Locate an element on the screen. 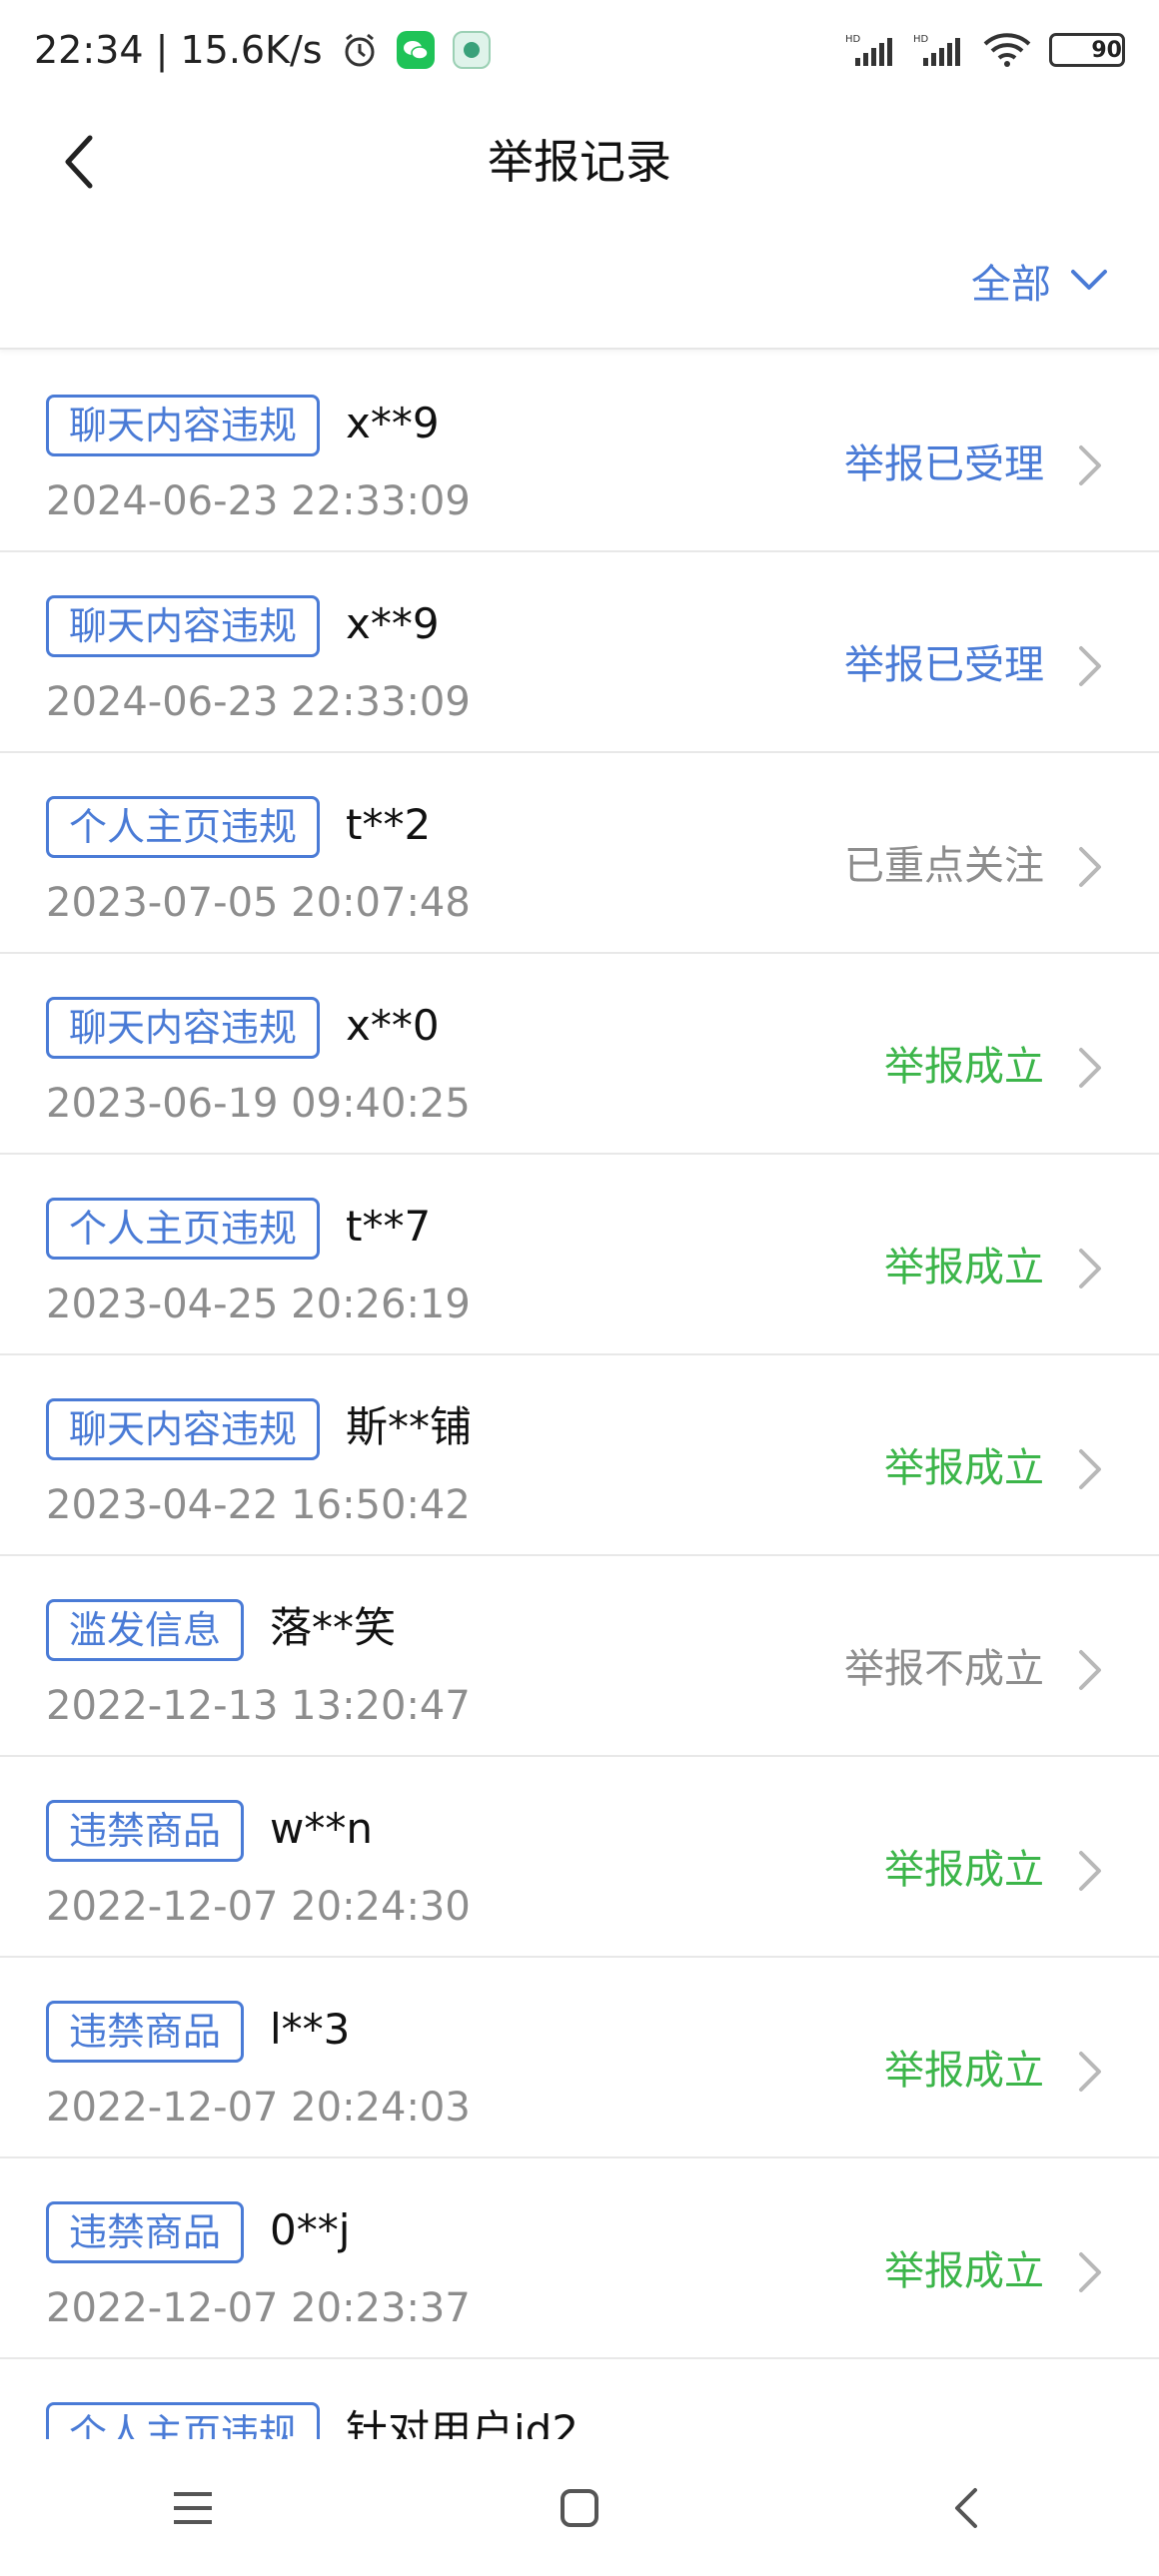 This screenshot has height=2576, width=1159. report-date: 2023-07-05 20:07:48 is located at coordinates (258, 903).